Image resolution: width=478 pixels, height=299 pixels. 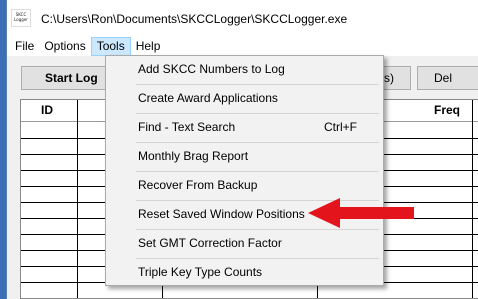 I want to click on column-header-freq: Freq, so click(x=447, y=110).